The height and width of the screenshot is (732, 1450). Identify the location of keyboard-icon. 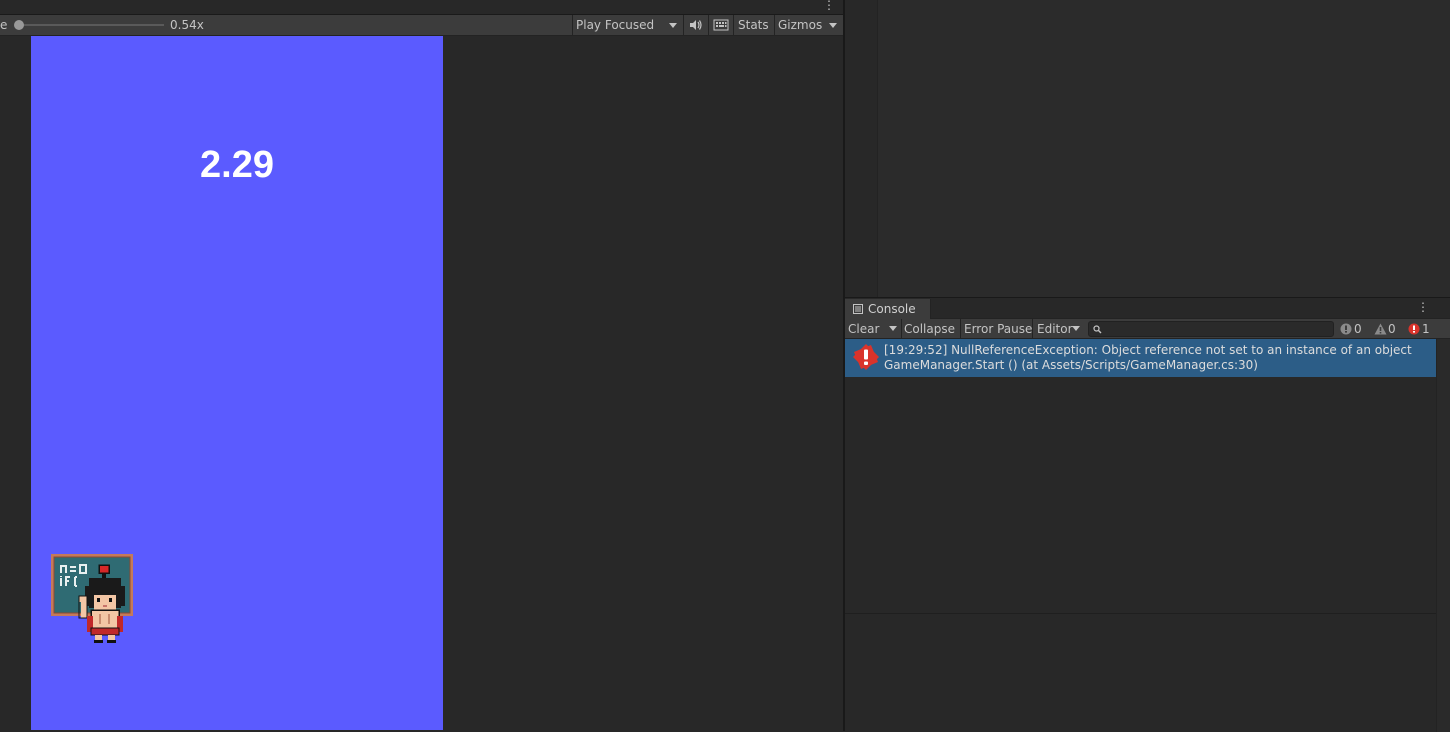
(721, 25).